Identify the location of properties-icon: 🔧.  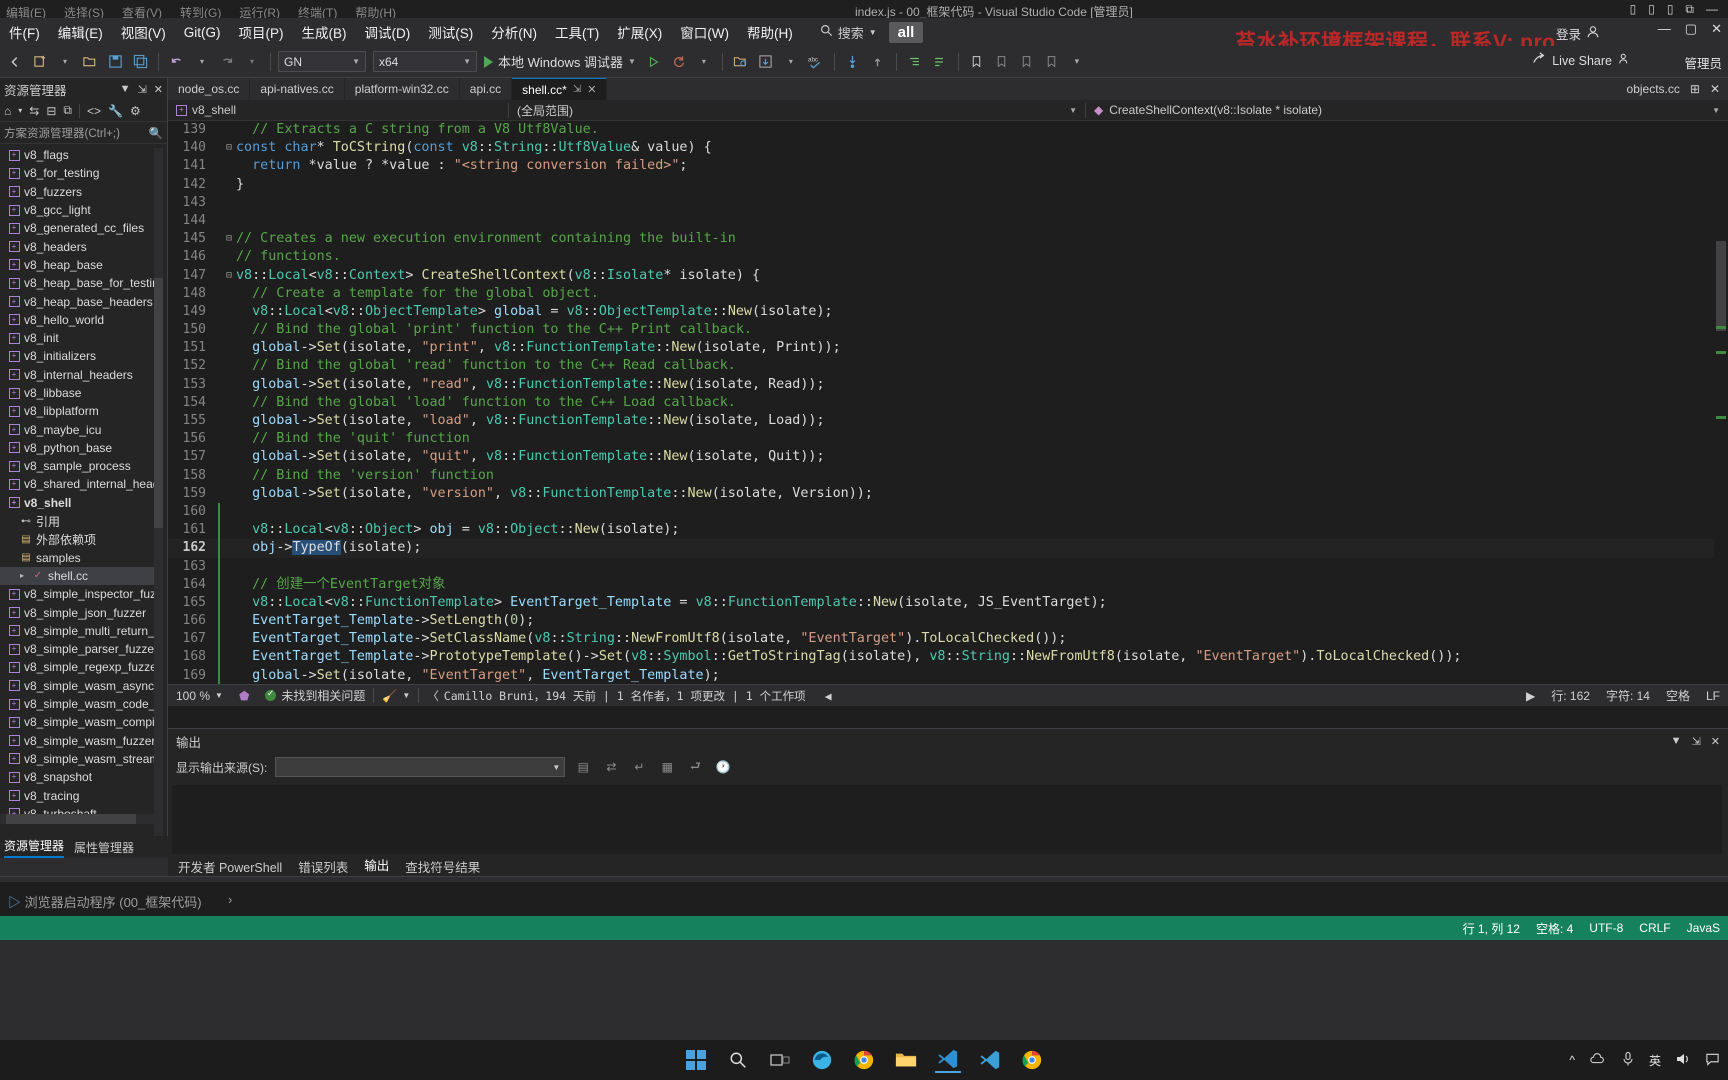
(115, 111).